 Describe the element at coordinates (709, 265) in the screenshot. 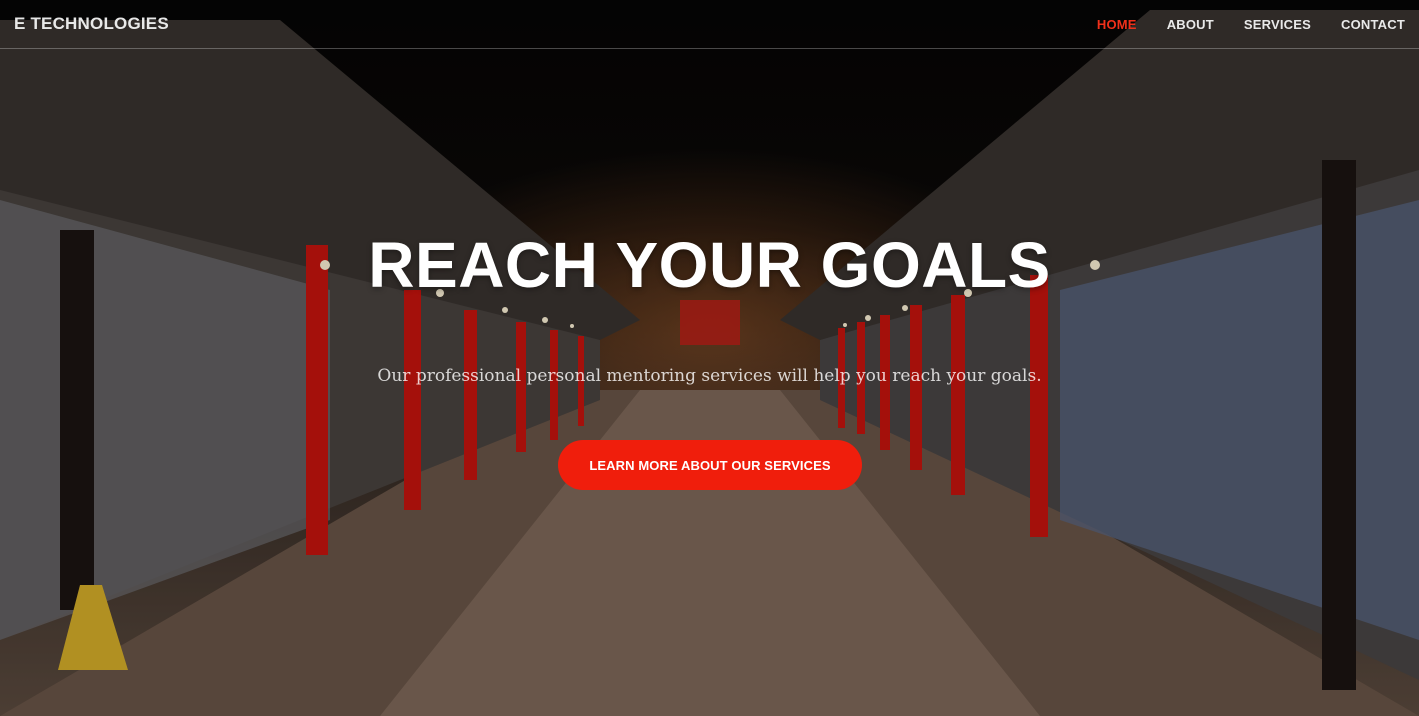

I see `hero-headline: REACH YOUR GOALS` at that location.